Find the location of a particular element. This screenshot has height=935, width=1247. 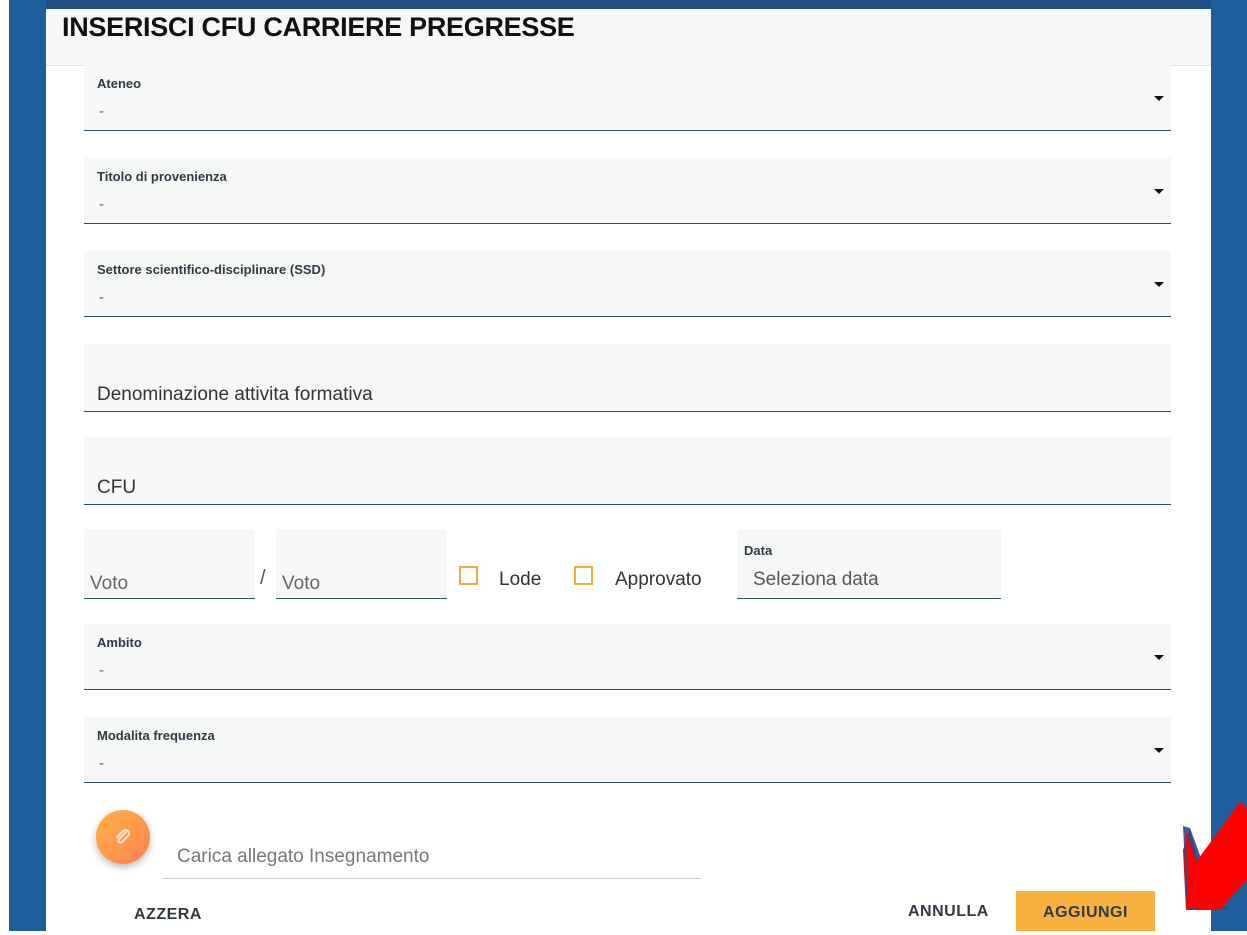

cfu-placeholder: CFU is located at coordinates (117, 487).